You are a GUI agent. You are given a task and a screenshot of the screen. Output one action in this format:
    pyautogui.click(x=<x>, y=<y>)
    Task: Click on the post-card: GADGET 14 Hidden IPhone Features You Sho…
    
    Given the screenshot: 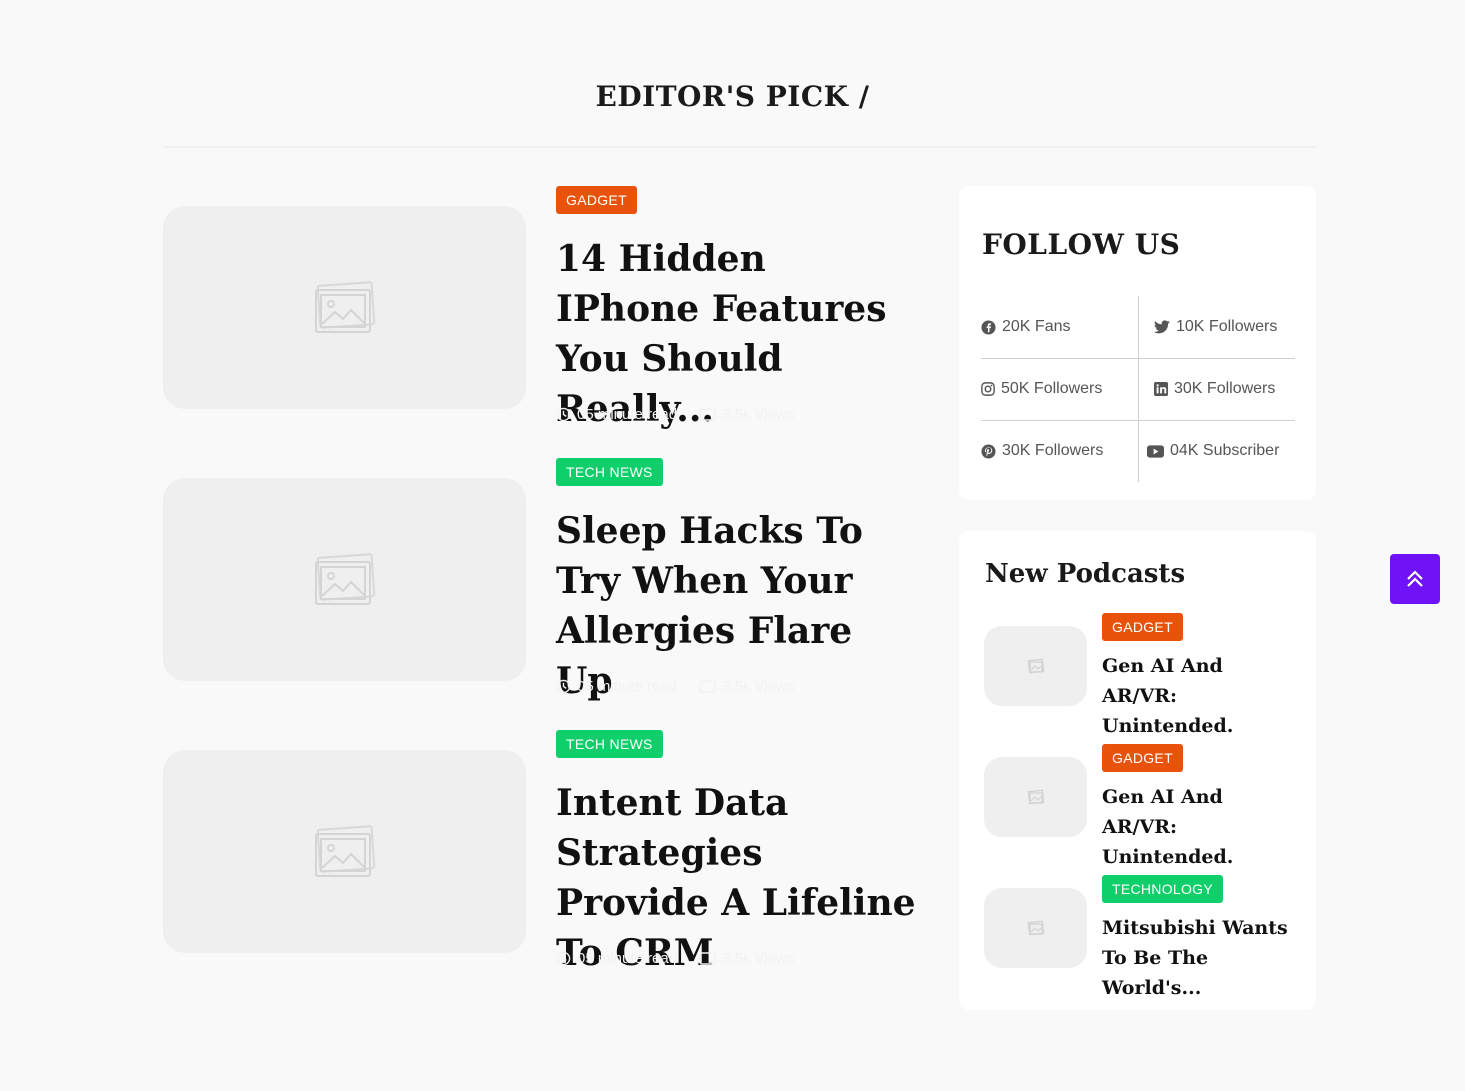 What is the action you would take?
    pyautogui.click(x=543, y=308)
    